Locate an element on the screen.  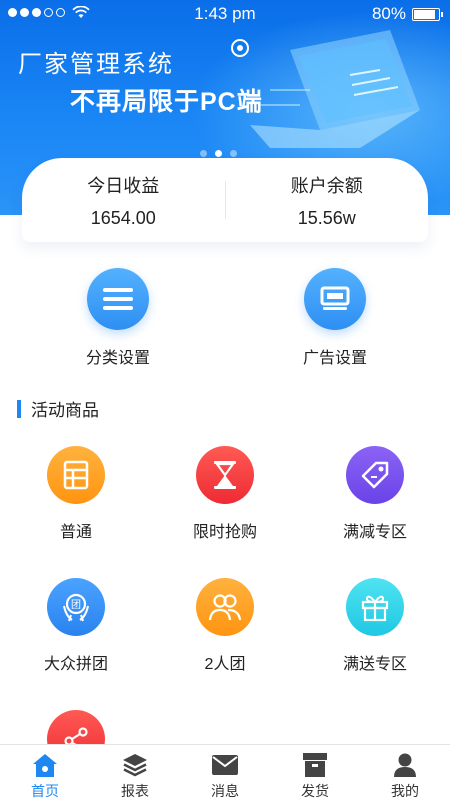
stat-value: 1654.00 is located at coordinates (123, 217).